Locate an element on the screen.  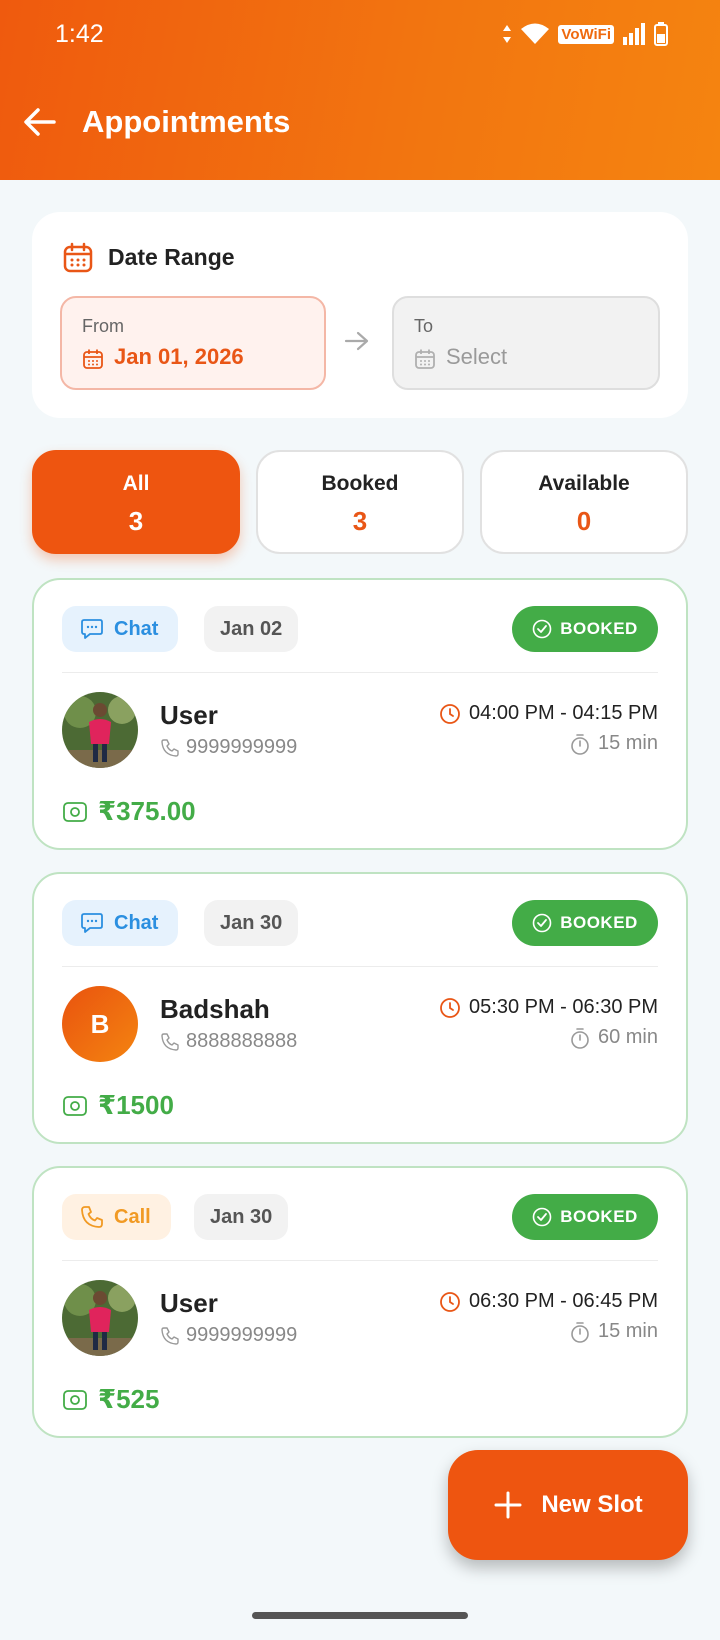
appointment-time: 06:30 PM - 06:45 PM is located at coordinates (548, 1301).